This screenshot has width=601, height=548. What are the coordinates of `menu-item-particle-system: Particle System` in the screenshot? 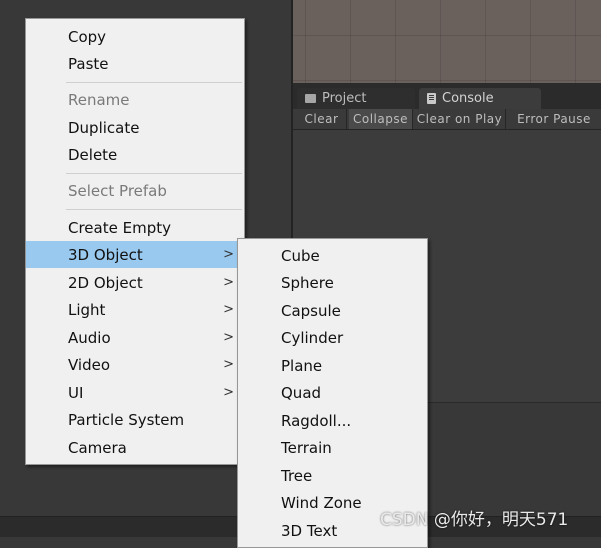 It's located at (135, 419).